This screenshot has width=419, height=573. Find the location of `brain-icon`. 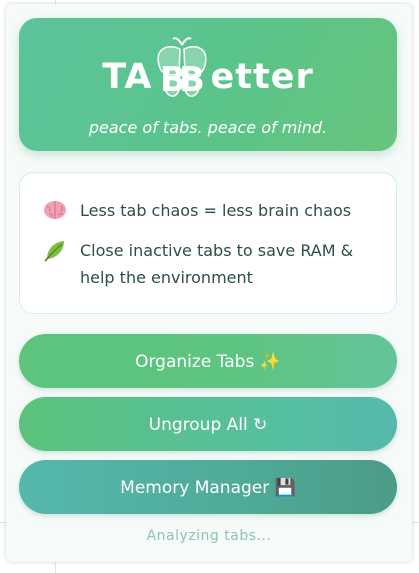

brain-icon is located at coordinates (55, 210).